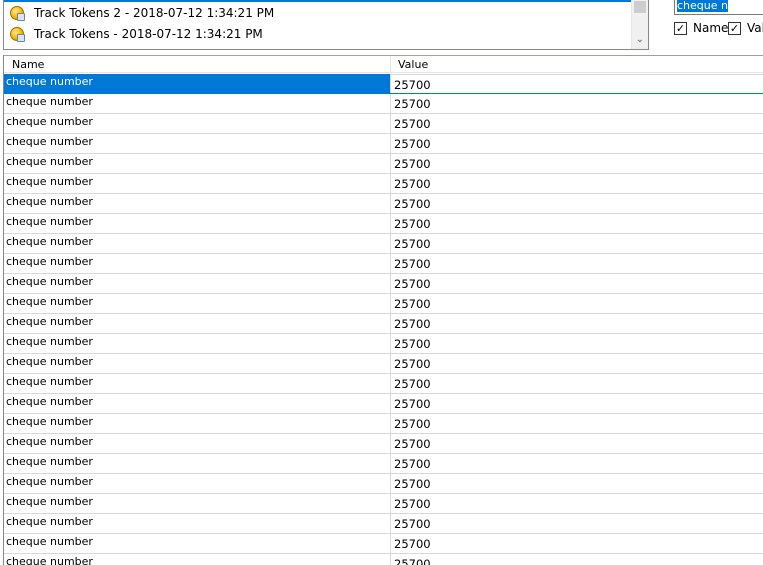 This screenshot has width=763, height=565. I want to click on selected-item-strip, so click(318, 1).